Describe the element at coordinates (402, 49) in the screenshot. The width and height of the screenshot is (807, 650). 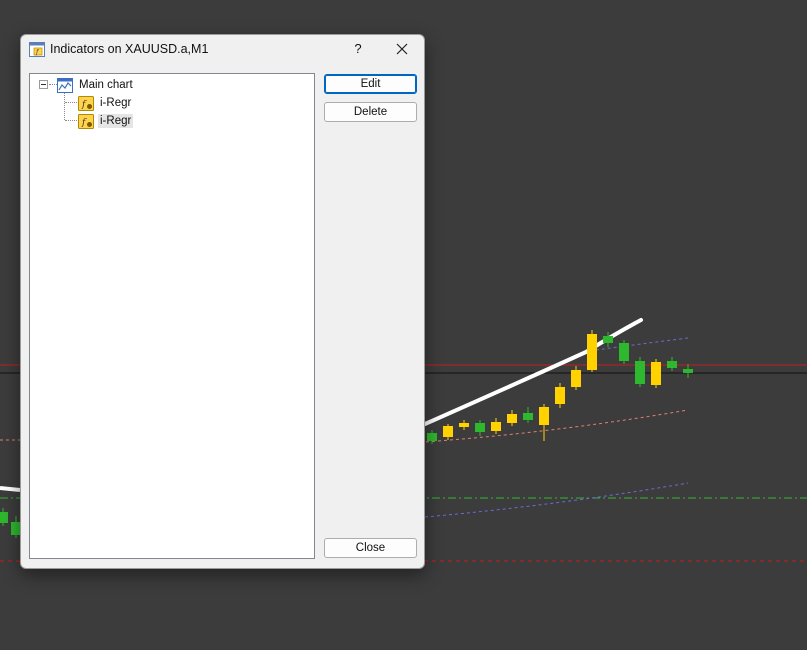
I see `close-icon` at that location.